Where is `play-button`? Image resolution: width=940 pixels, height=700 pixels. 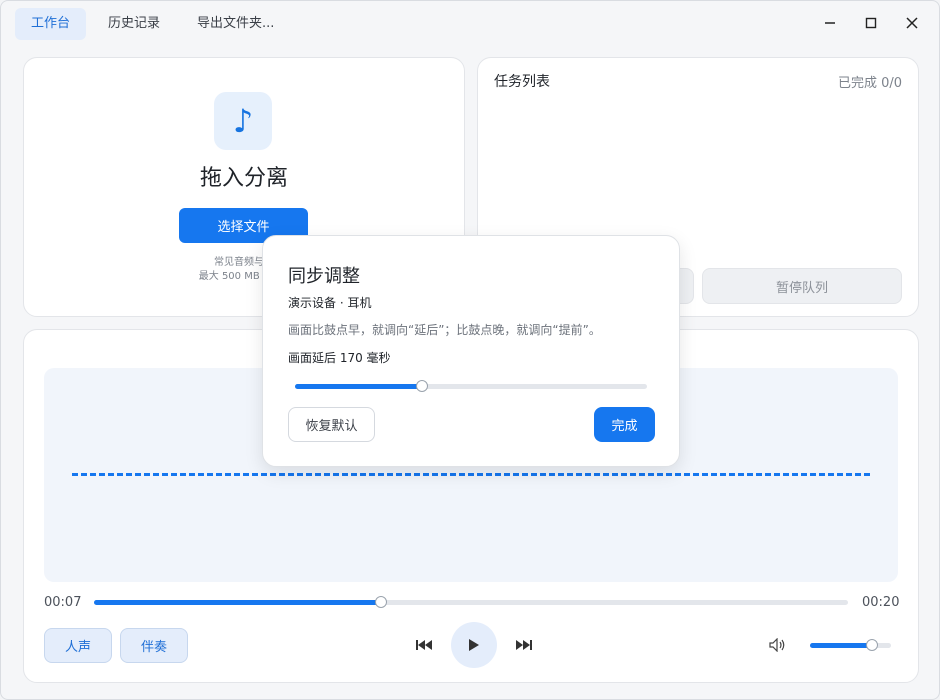 play-button is located at coordinates (474, 645).